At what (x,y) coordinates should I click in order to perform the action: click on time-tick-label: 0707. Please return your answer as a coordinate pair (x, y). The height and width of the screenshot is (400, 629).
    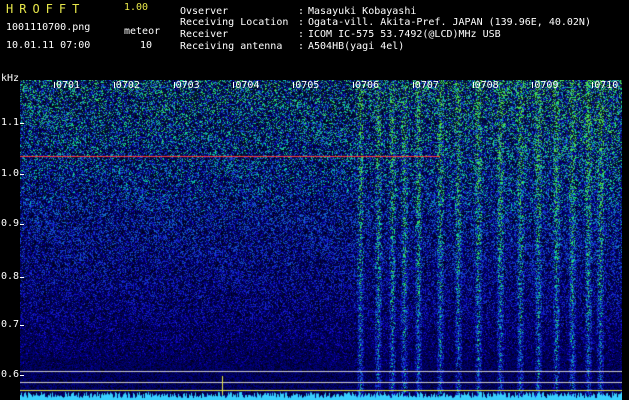
    Looking at the image, I should click on (426, 85).